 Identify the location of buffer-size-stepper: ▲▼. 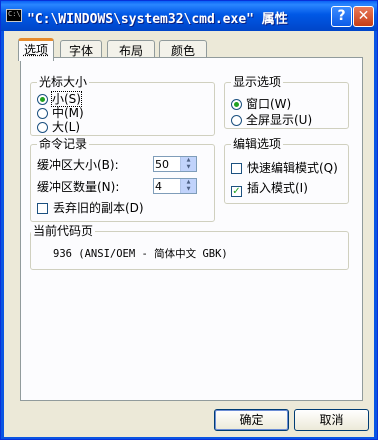
(175, 164).